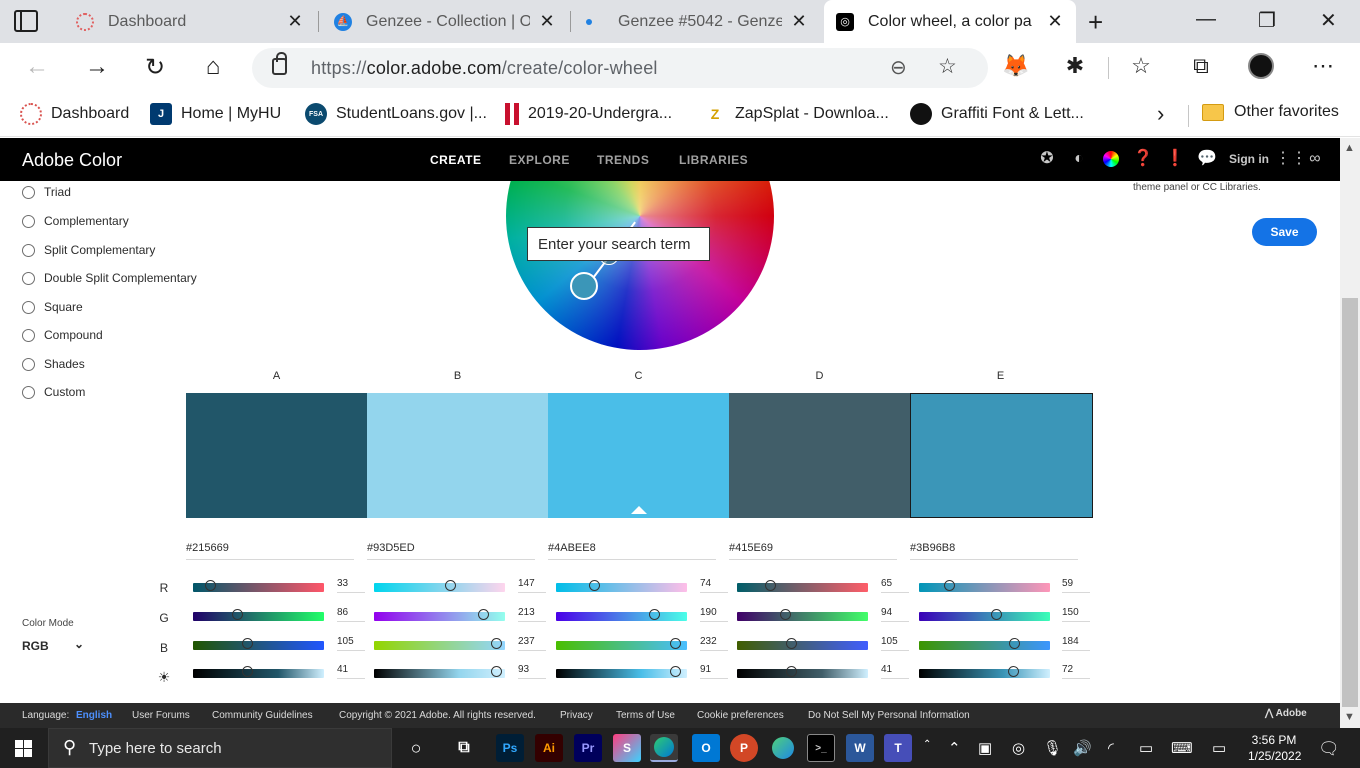 This screenshot has width=1360, height=768. Describe the element at coordinates (950, 21) in the screenshot. I see `tab-color-wheel: ◎ Color wheel, a color pa ✕` at that location.